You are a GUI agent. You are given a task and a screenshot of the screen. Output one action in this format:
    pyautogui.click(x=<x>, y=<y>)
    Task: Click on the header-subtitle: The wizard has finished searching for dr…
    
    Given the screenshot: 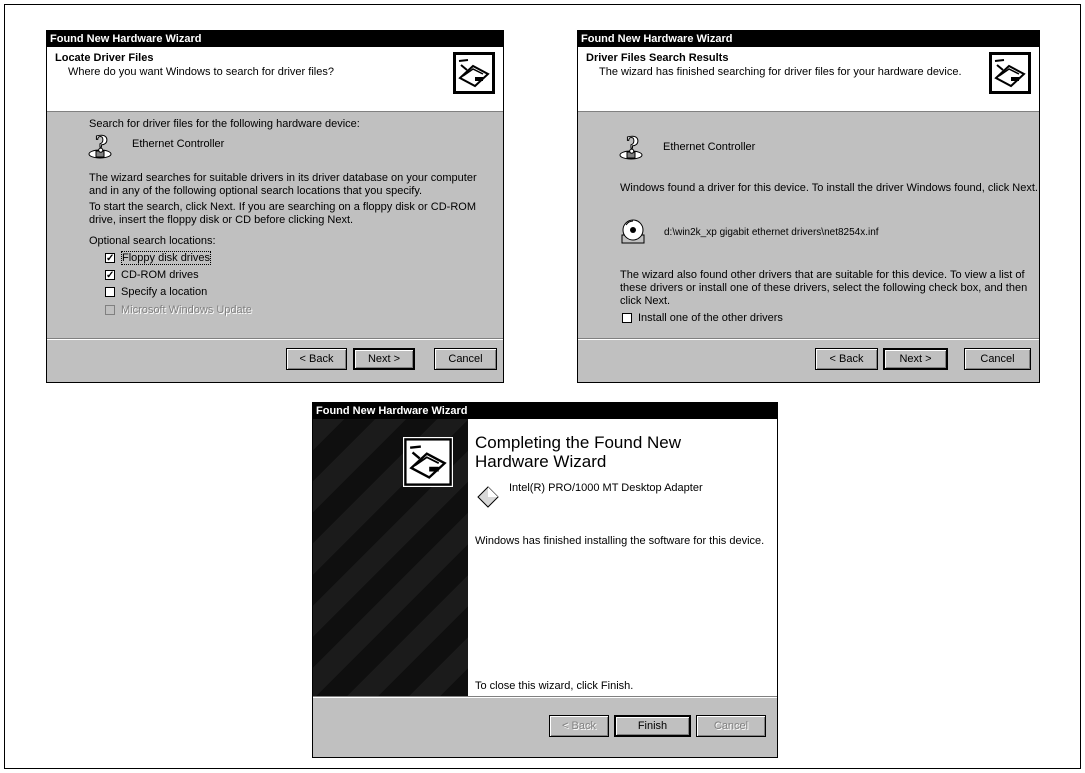 What is the action you would take?
    pyautogui.click(x=780, y=72)
    